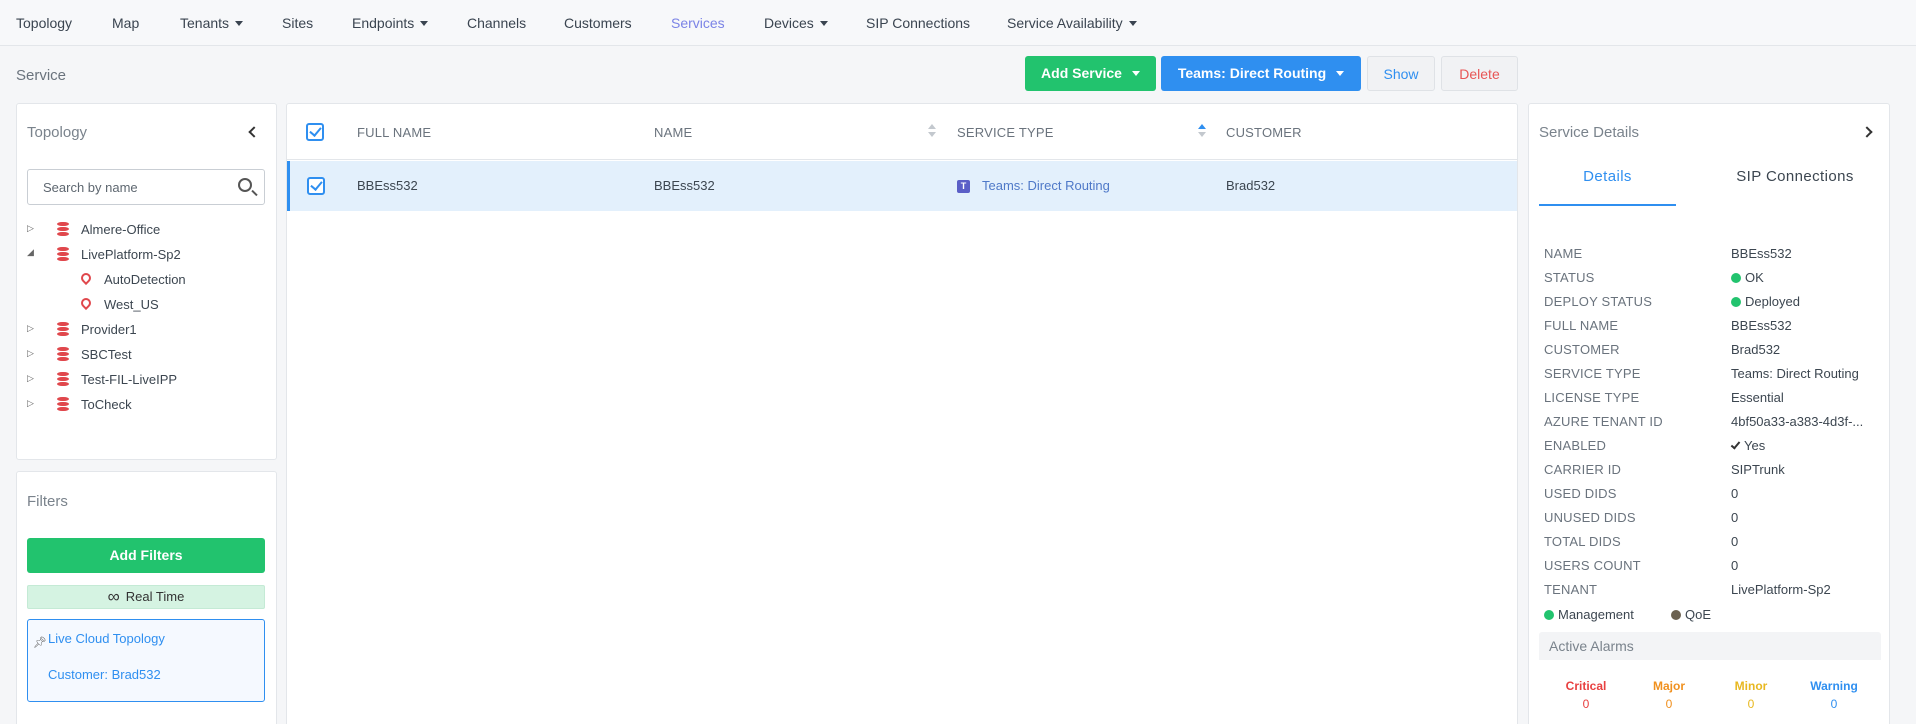  I want to click on collapse-triangle-icon: ◢, so click(32, 252).